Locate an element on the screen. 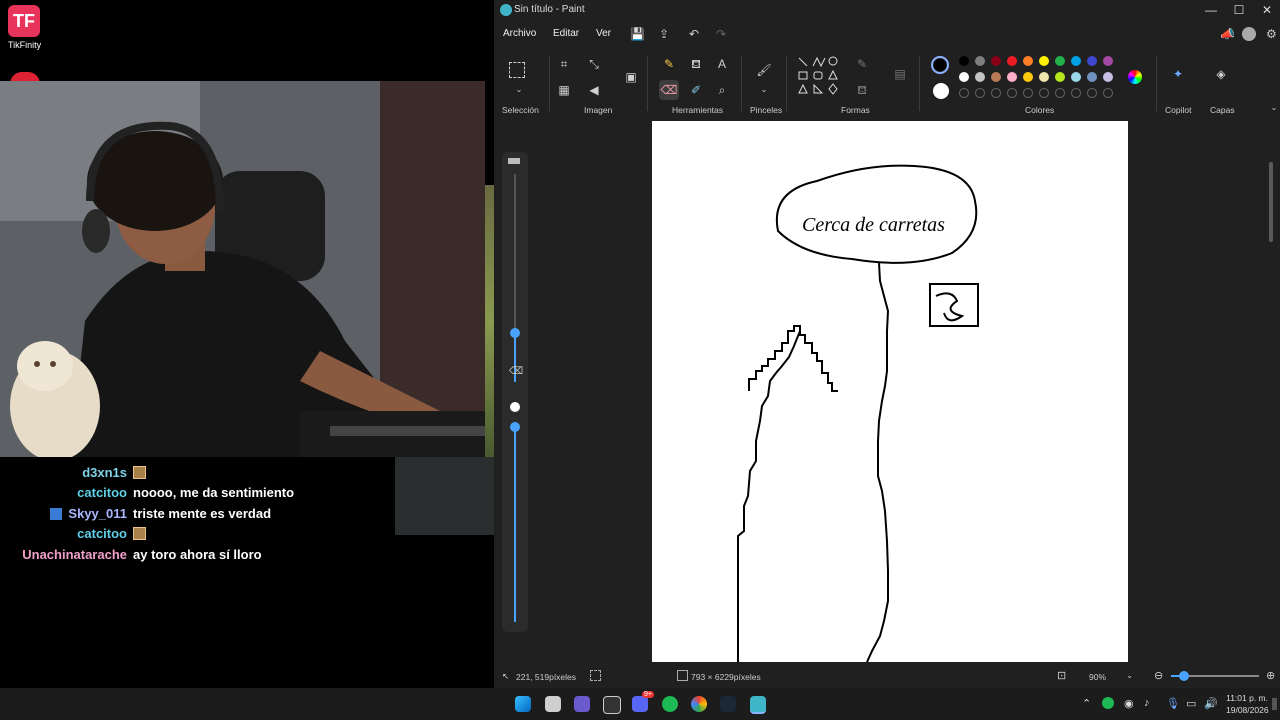 Image resolution: width=1280 pixels, height=720 pixels. chrome-icon is located at coordinates (699, 704).